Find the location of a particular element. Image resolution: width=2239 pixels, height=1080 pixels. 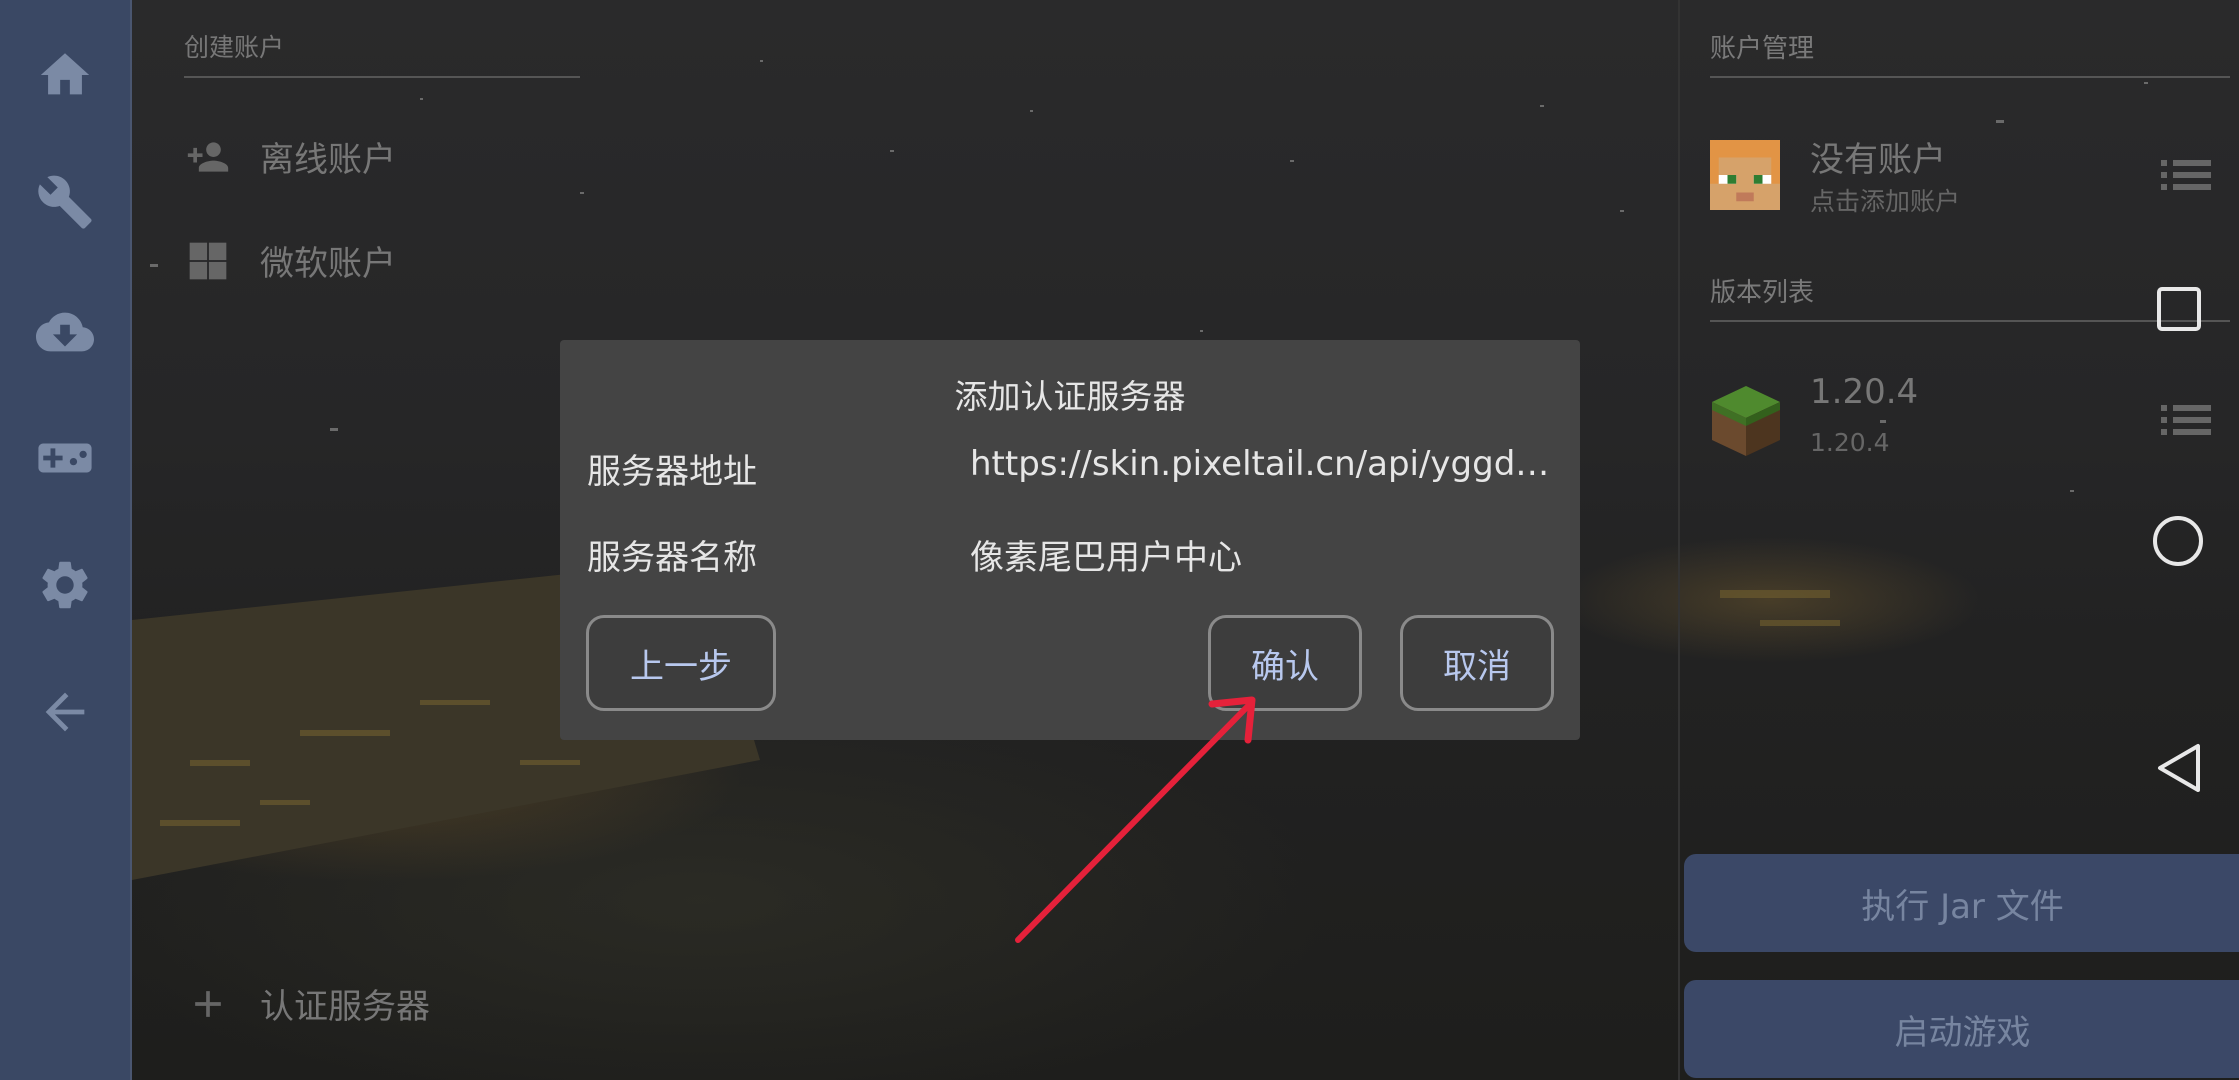

recent-apps-button is located at coordinates (2179, 311).